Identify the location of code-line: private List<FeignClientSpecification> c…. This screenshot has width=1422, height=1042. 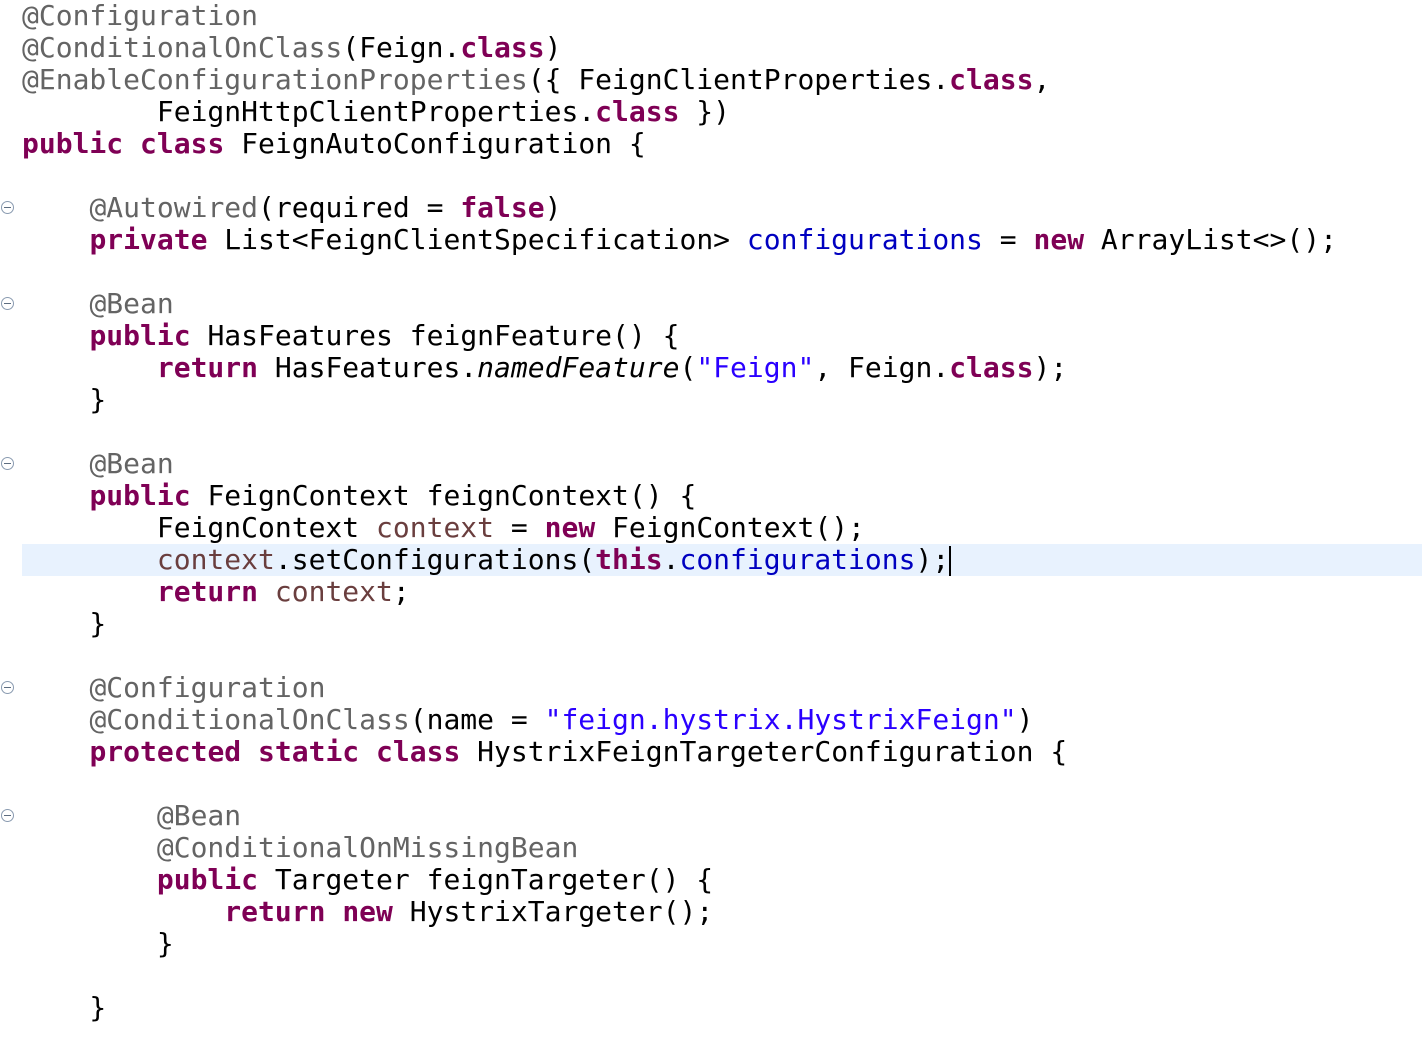
(722, 240).